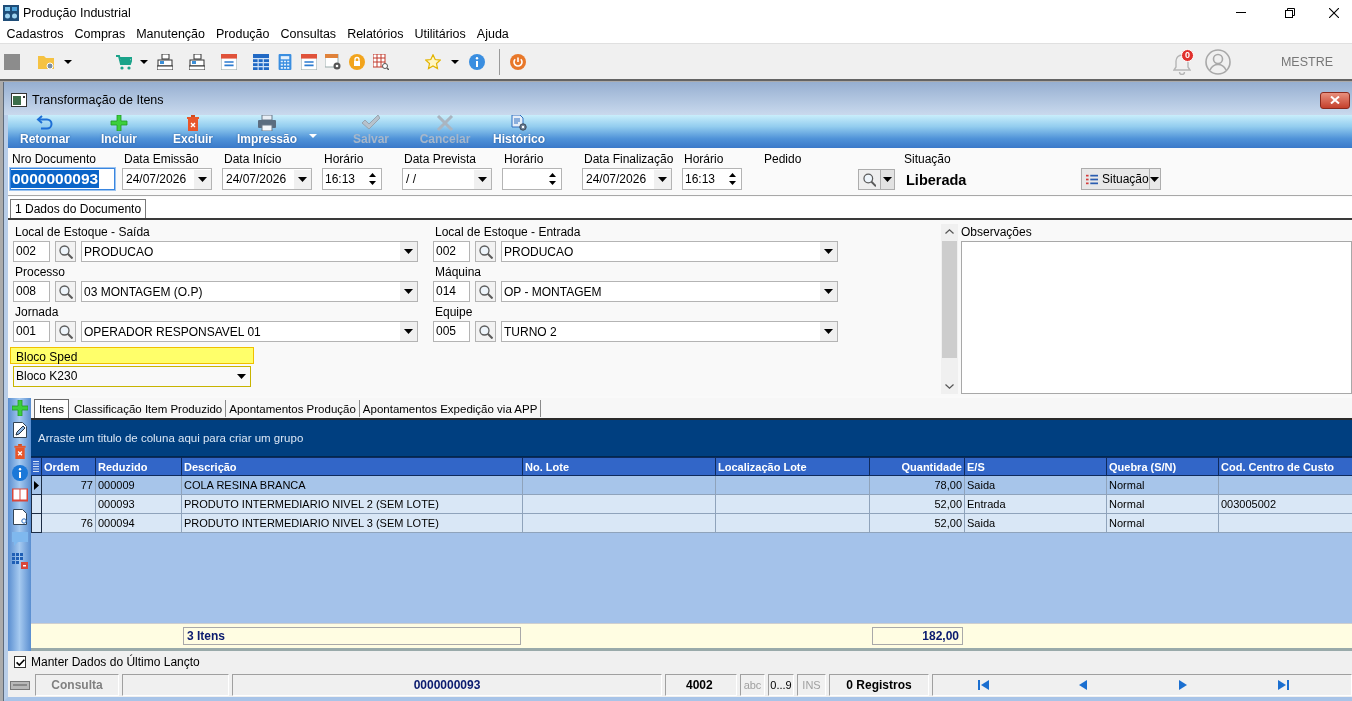 Image resolution: width=1352 pixels, height=701 pixels. What do you see at coordinates (19, 451) in the screenshot?
I see `trash-icon` at bounding box center [19, 451].